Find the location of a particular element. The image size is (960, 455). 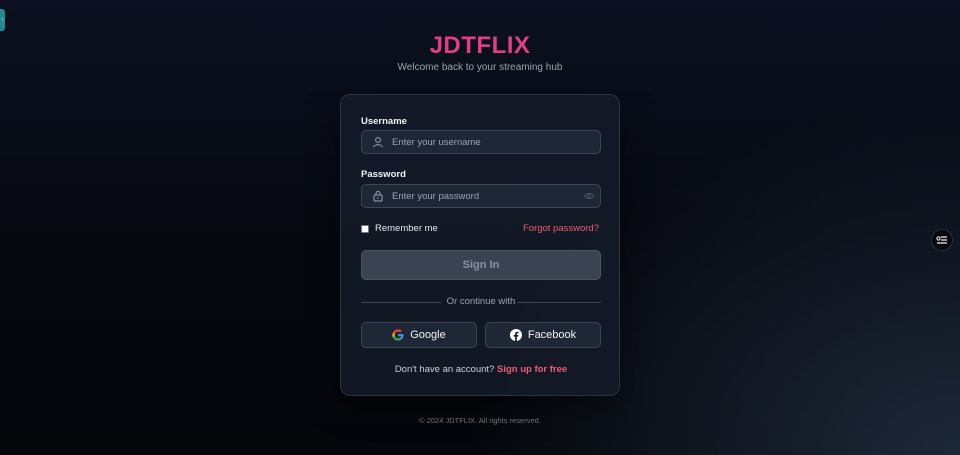

side-drawer-tab: › is located at coordinates (2, 20).